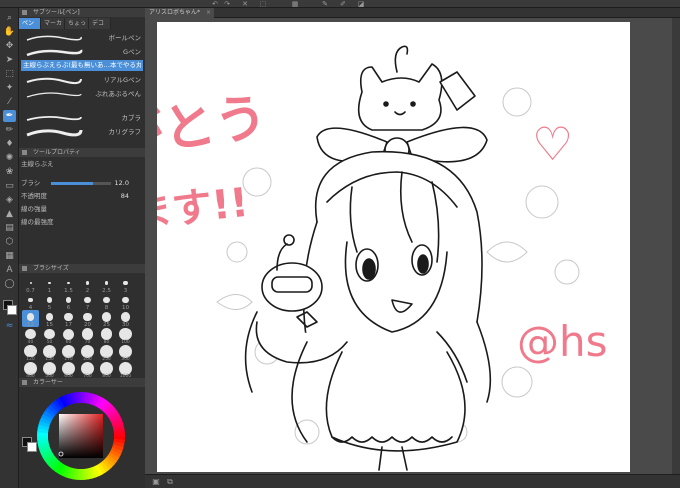 The image size is (680, 488). What do you see at coordinates (100, 23) in the screenshot?
I see `tab-deco: デコ` at bounding box center [100, 23].